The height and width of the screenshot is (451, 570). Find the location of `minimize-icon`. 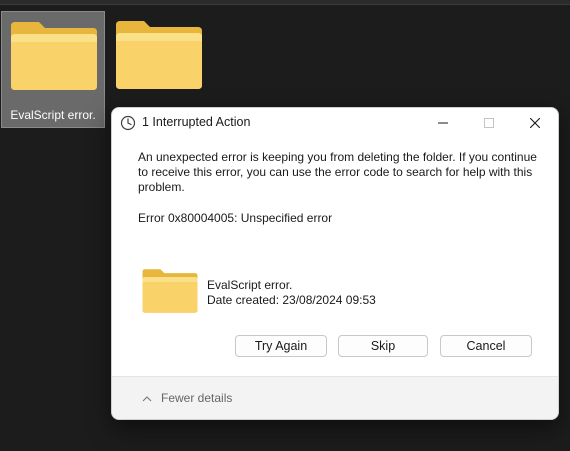

minimize-icon is located at coordinates (443, 123).